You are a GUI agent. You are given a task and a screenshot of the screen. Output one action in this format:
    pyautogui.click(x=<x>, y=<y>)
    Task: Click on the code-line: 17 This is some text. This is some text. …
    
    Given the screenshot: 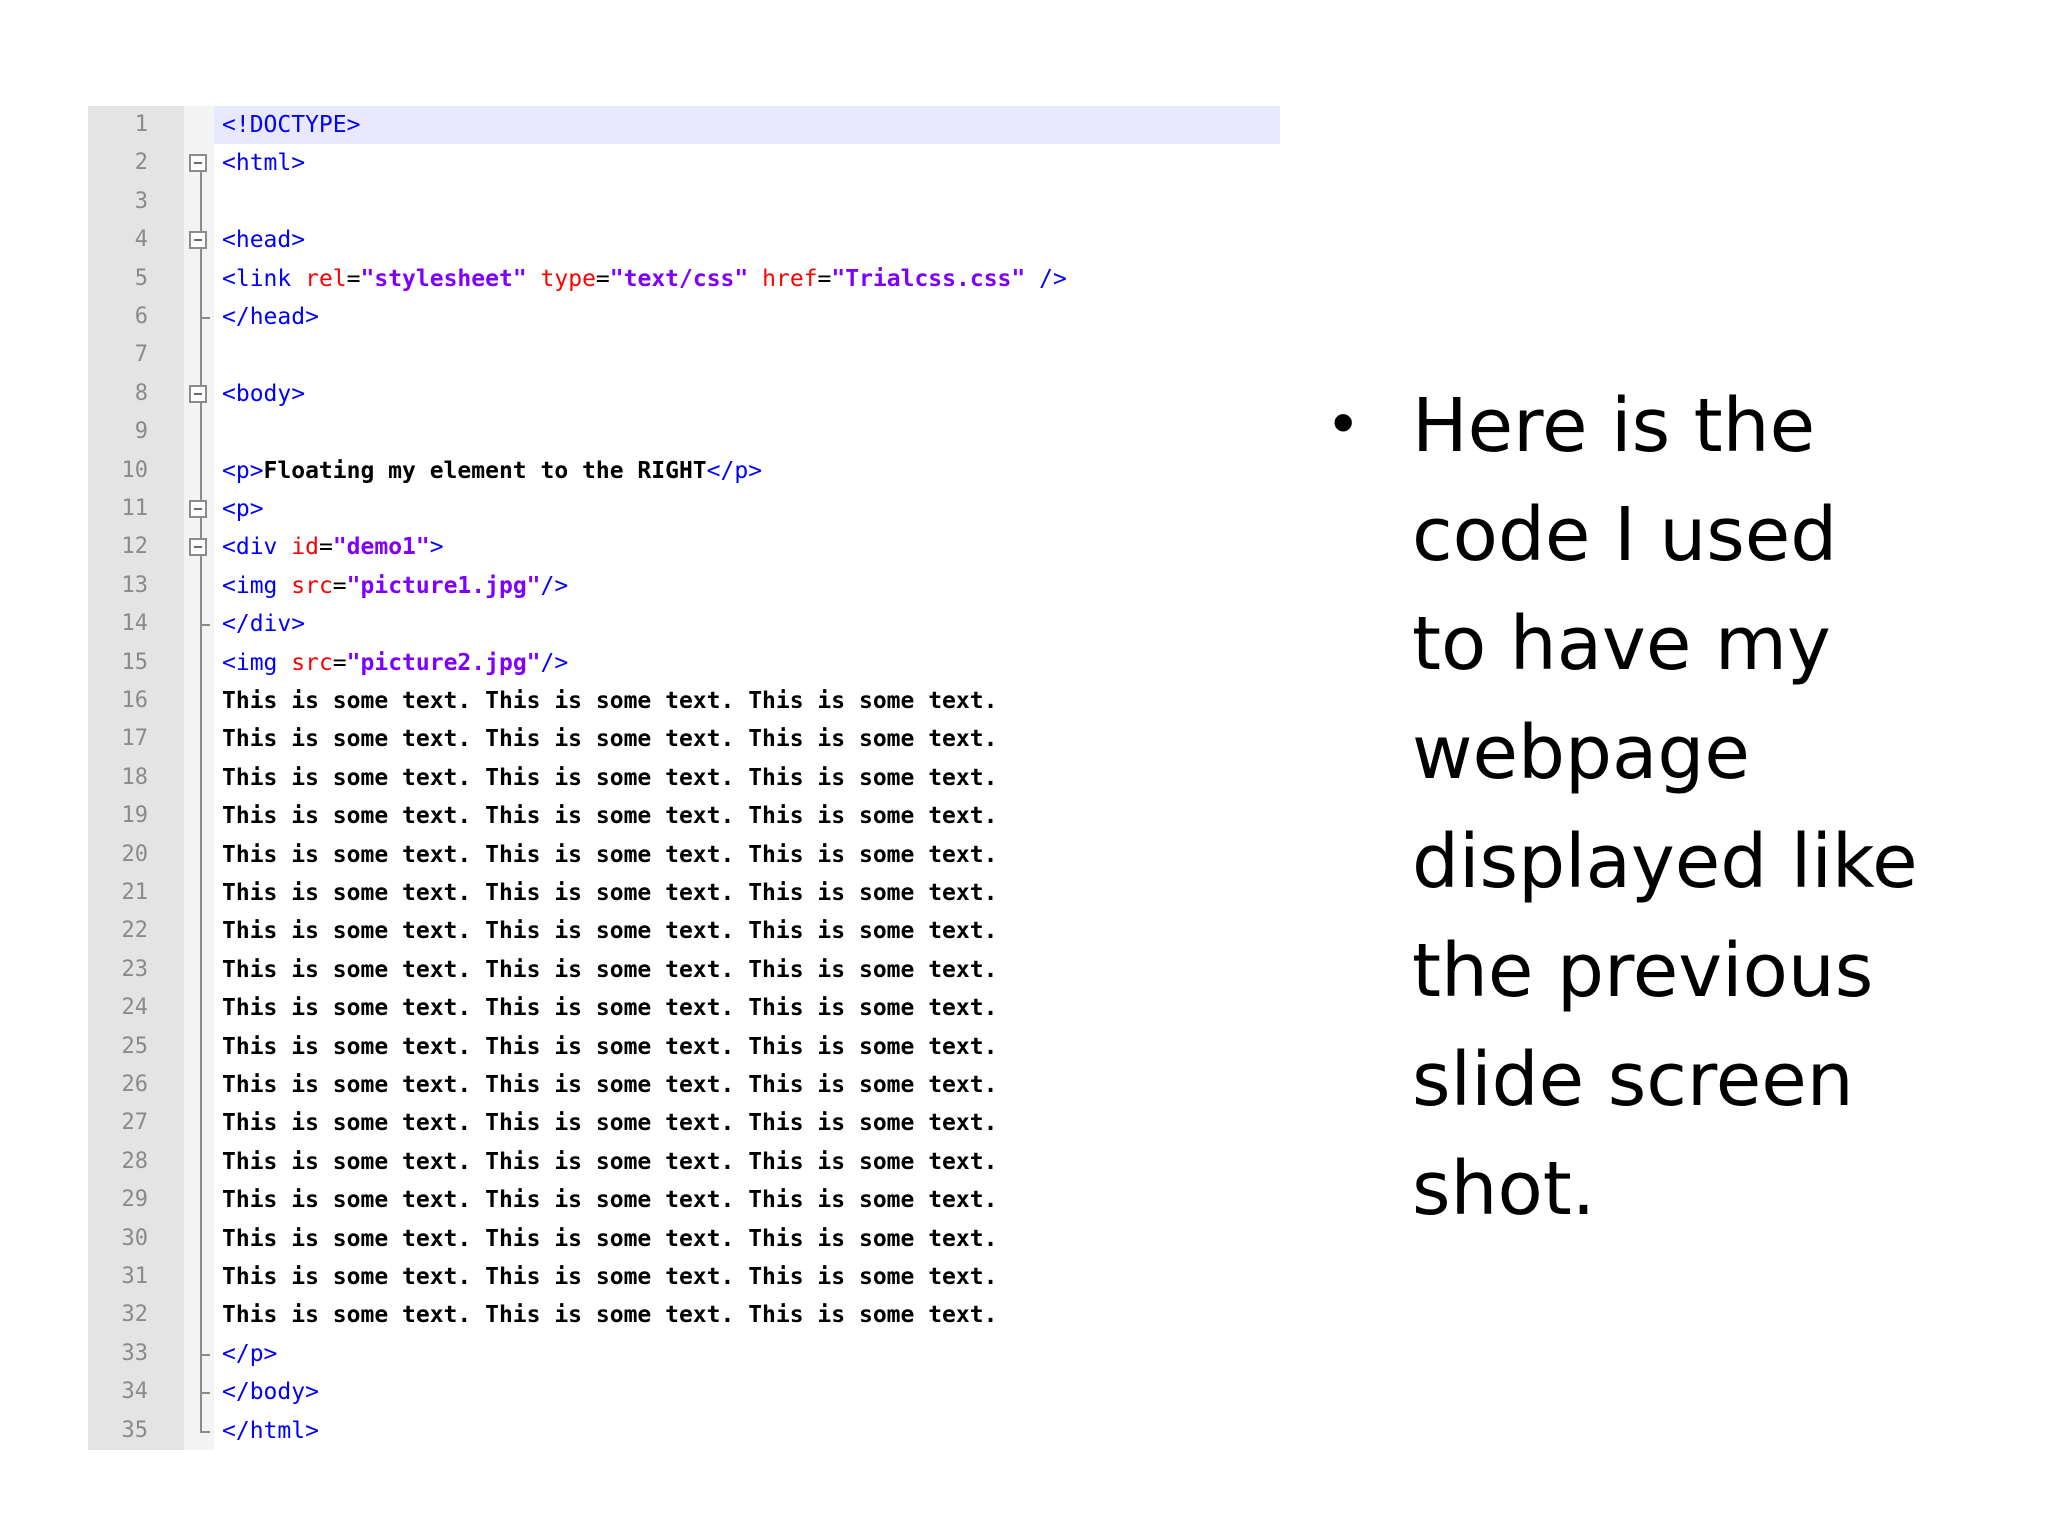 What is the action you would take?
    pyautogui.click(x=684, y=739)
    